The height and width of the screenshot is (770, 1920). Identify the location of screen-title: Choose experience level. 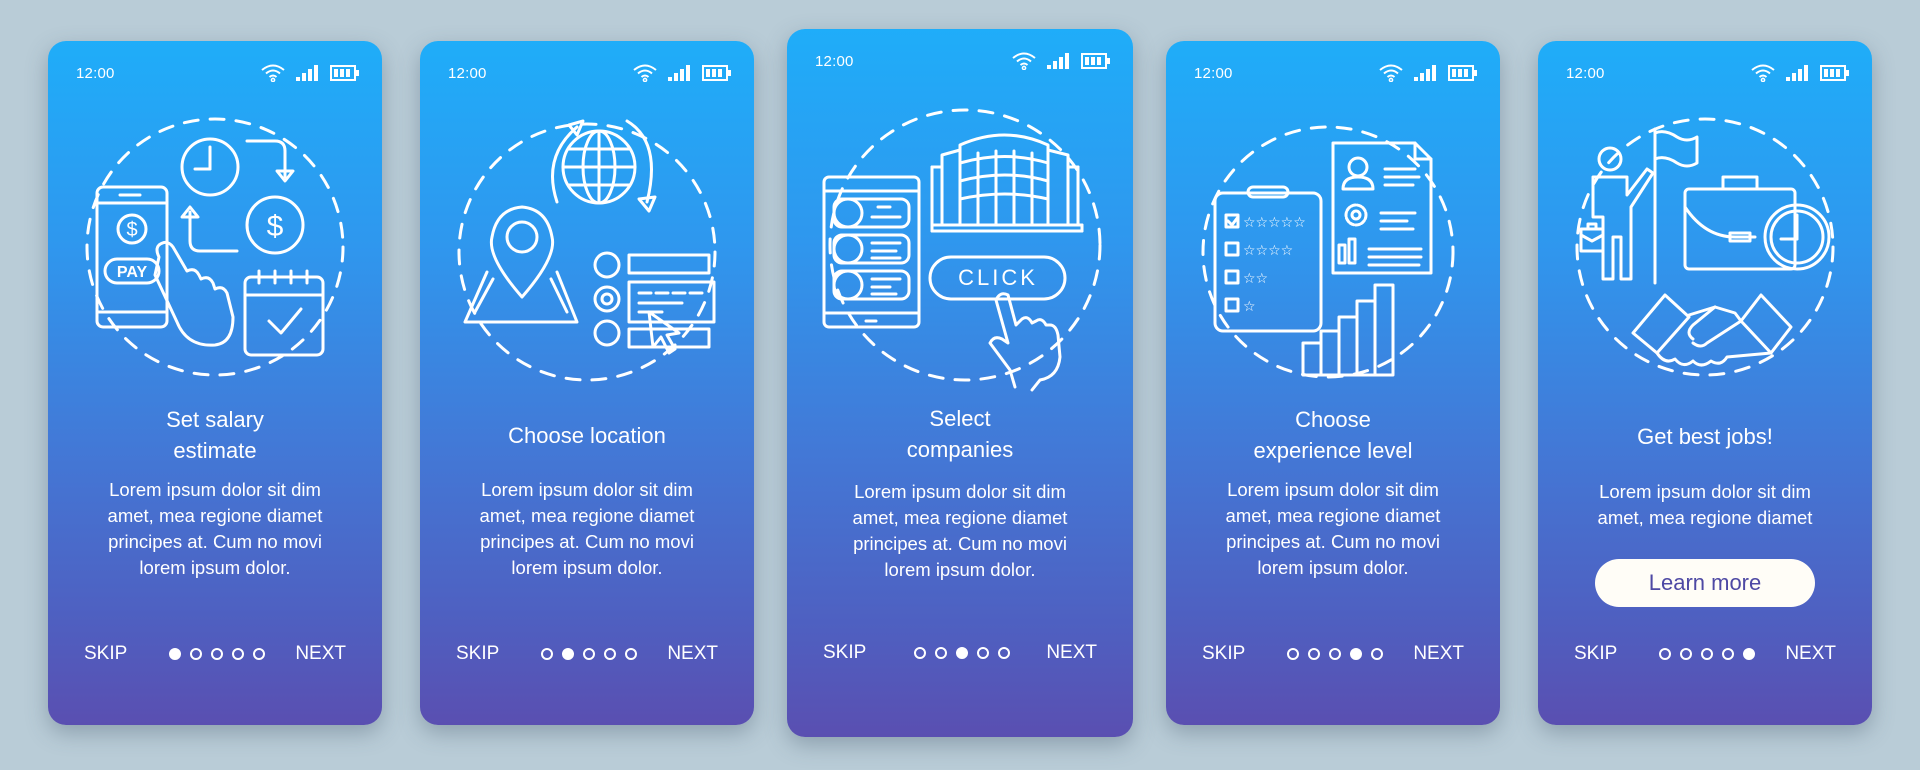
(1333, 435).